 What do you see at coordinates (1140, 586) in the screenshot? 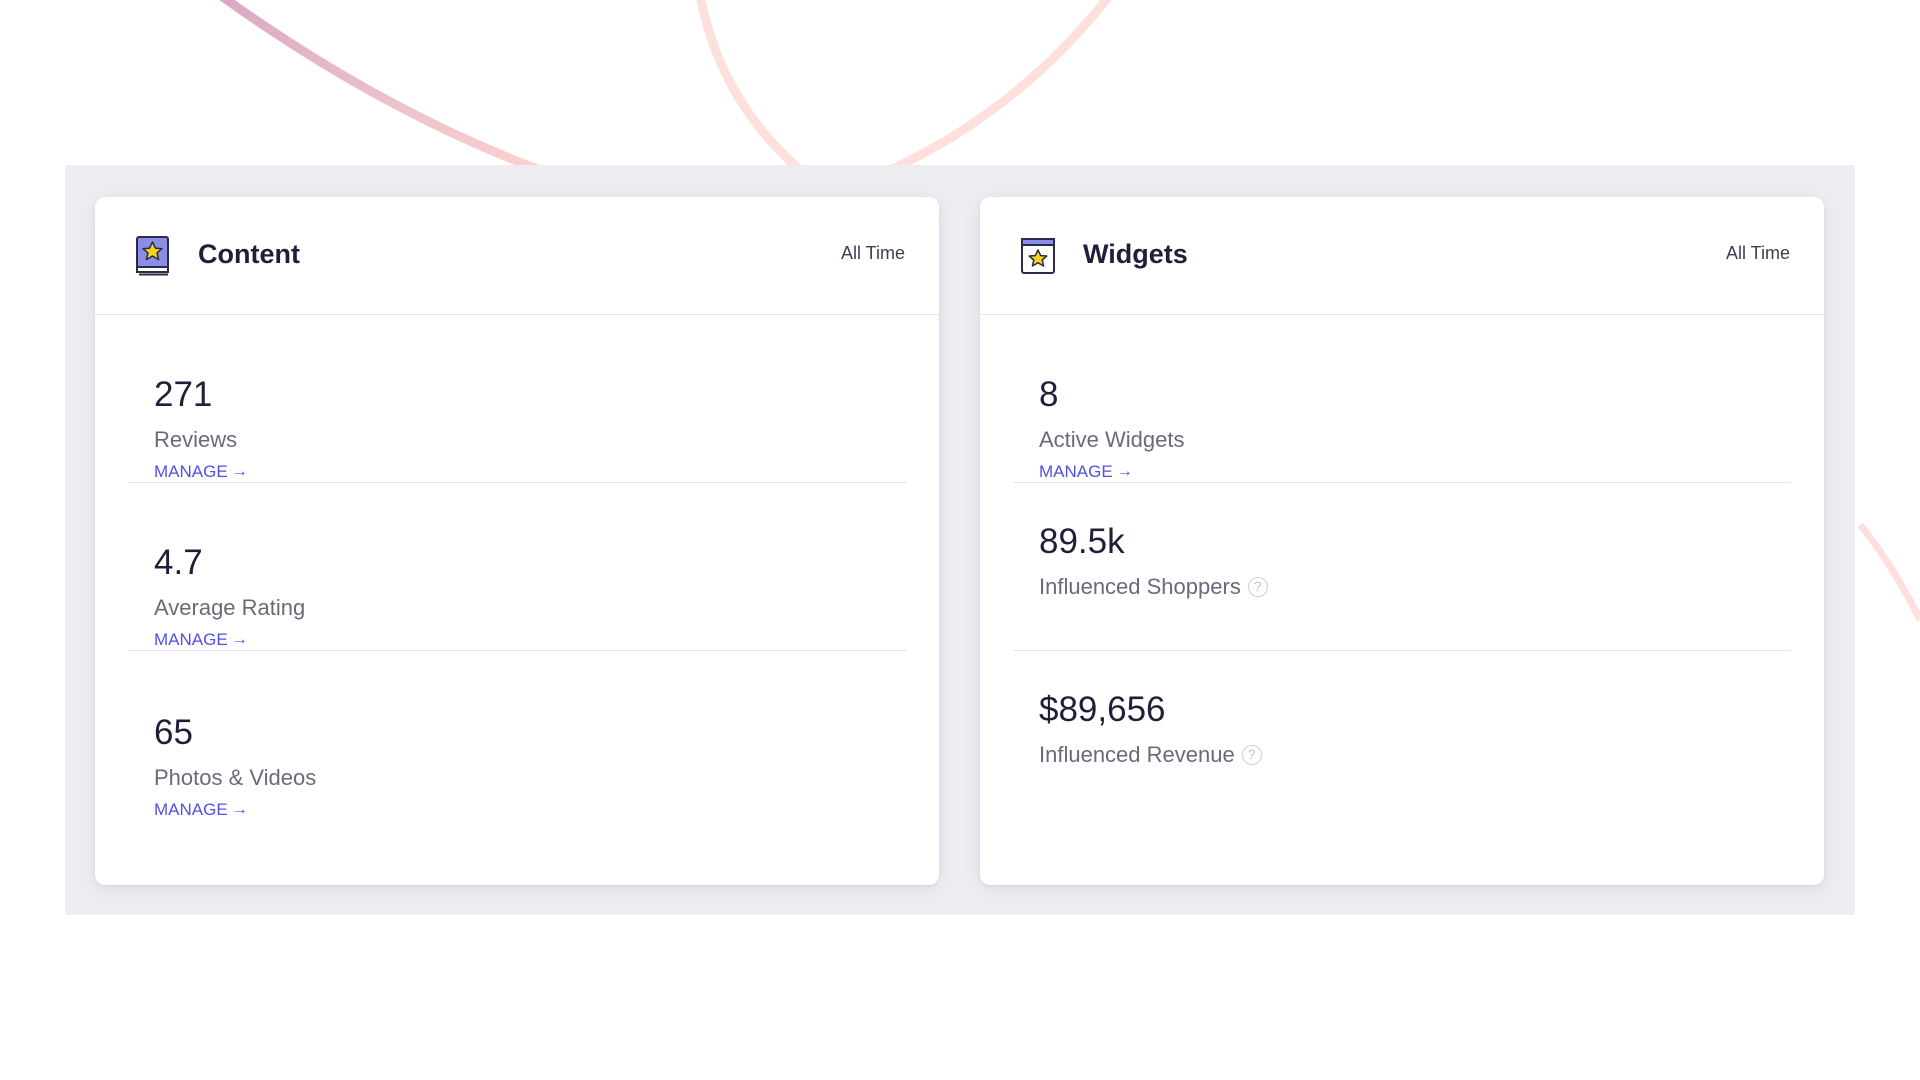
I see `metric-label: Influenced Shoppers` at bounding box center [1140, 586].